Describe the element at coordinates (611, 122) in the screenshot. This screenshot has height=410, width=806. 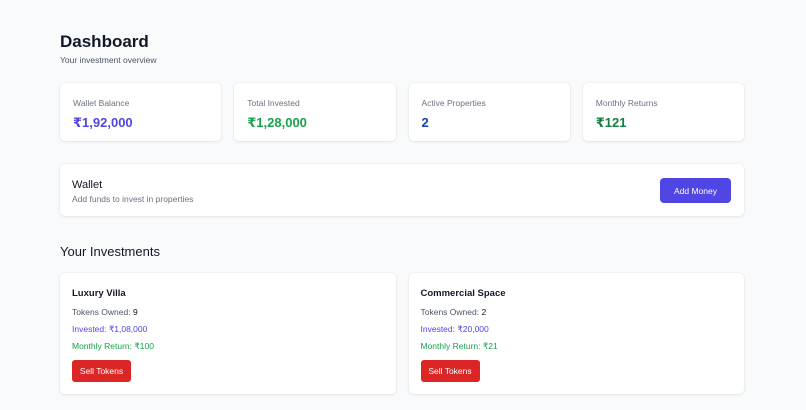
I see `stat-value: ₹121` at that location.